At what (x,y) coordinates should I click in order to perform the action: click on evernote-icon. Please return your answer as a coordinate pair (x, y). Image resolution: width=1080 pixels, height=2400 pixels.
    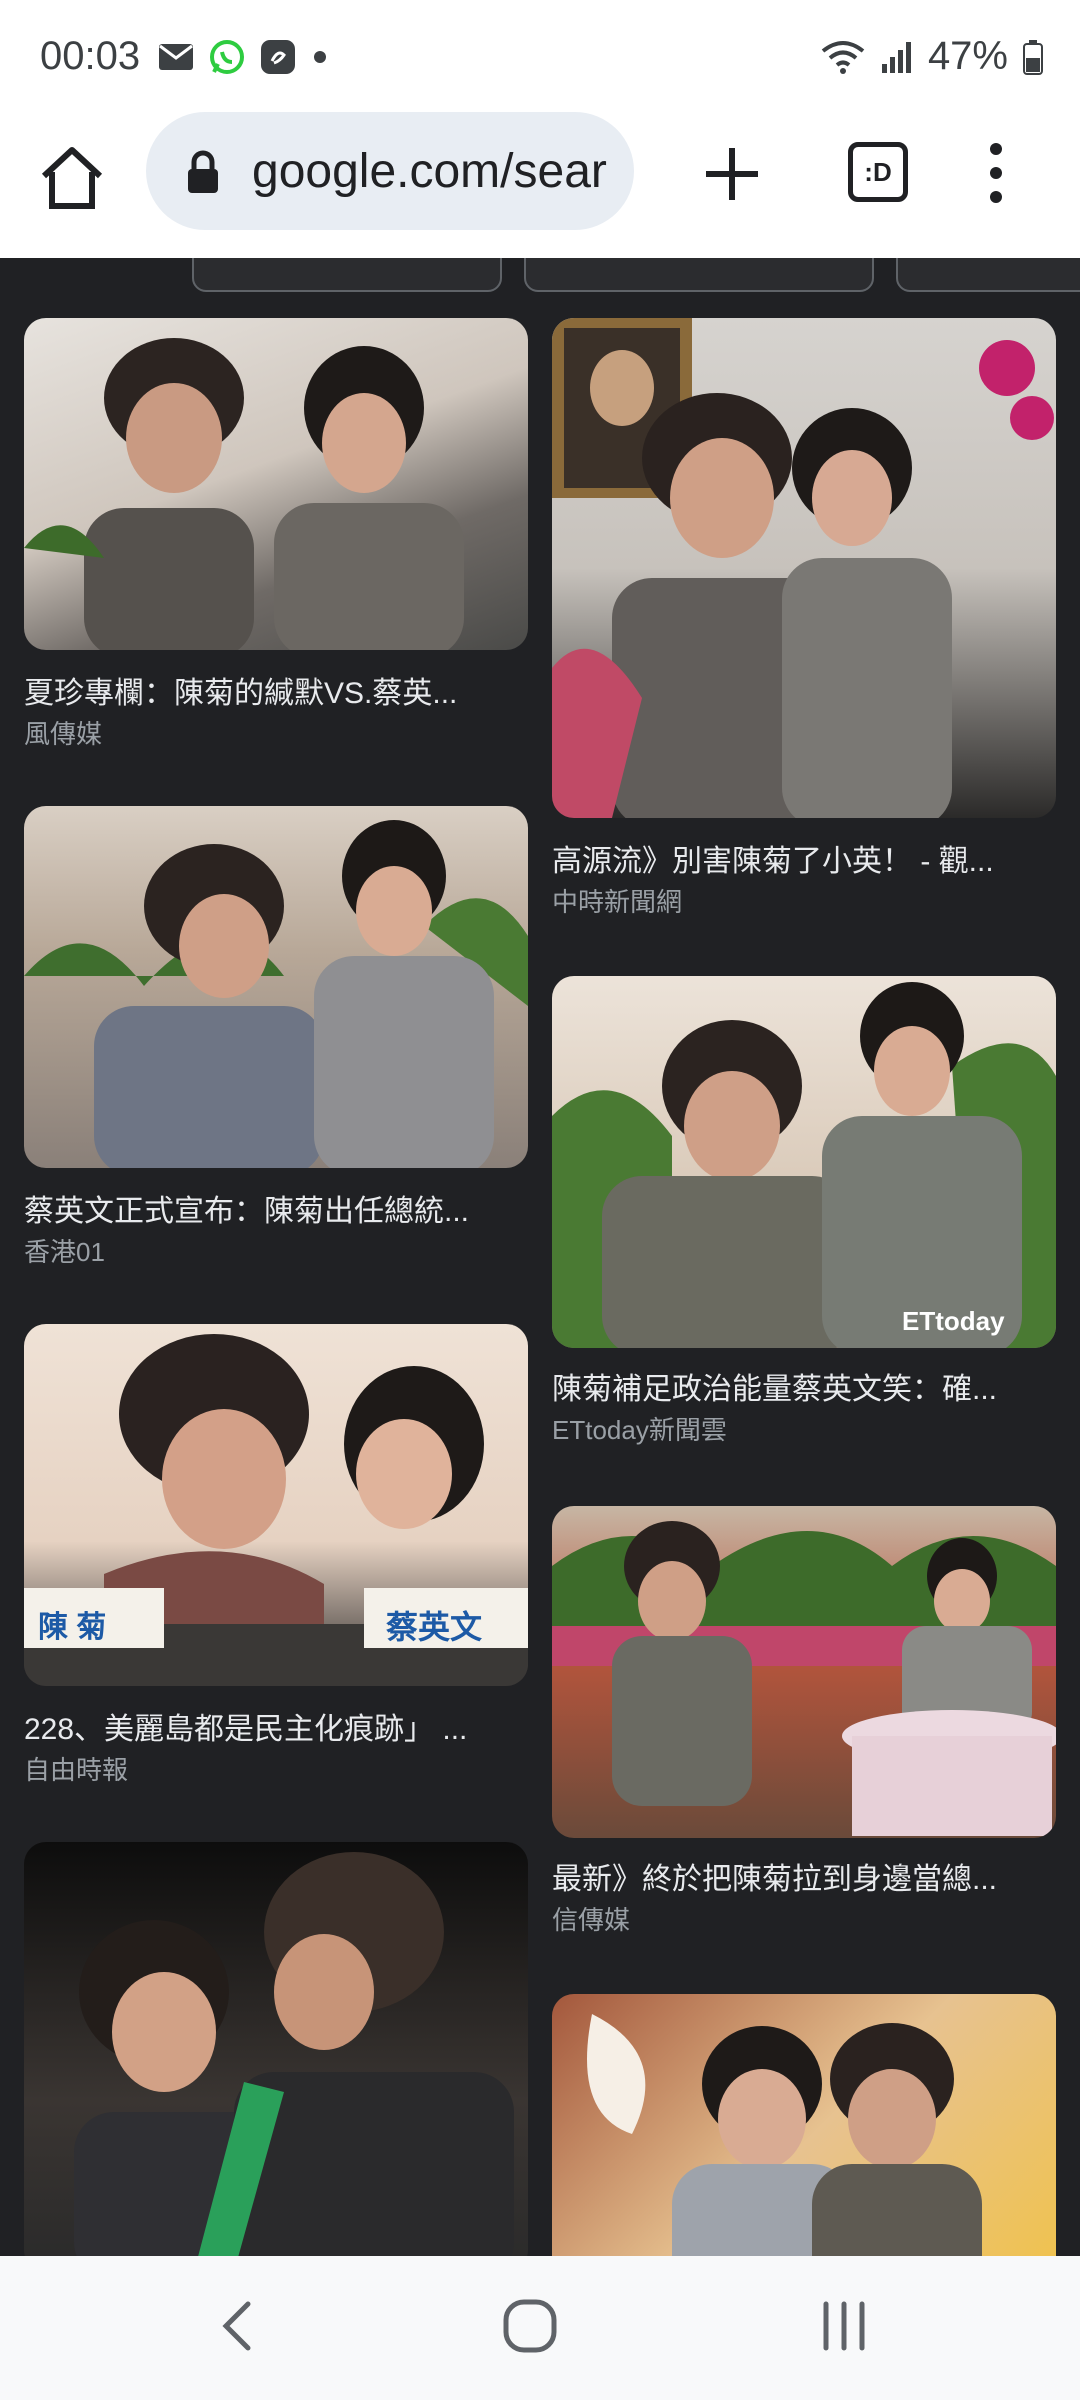
    Looking at the image, I should click on (278, 57).